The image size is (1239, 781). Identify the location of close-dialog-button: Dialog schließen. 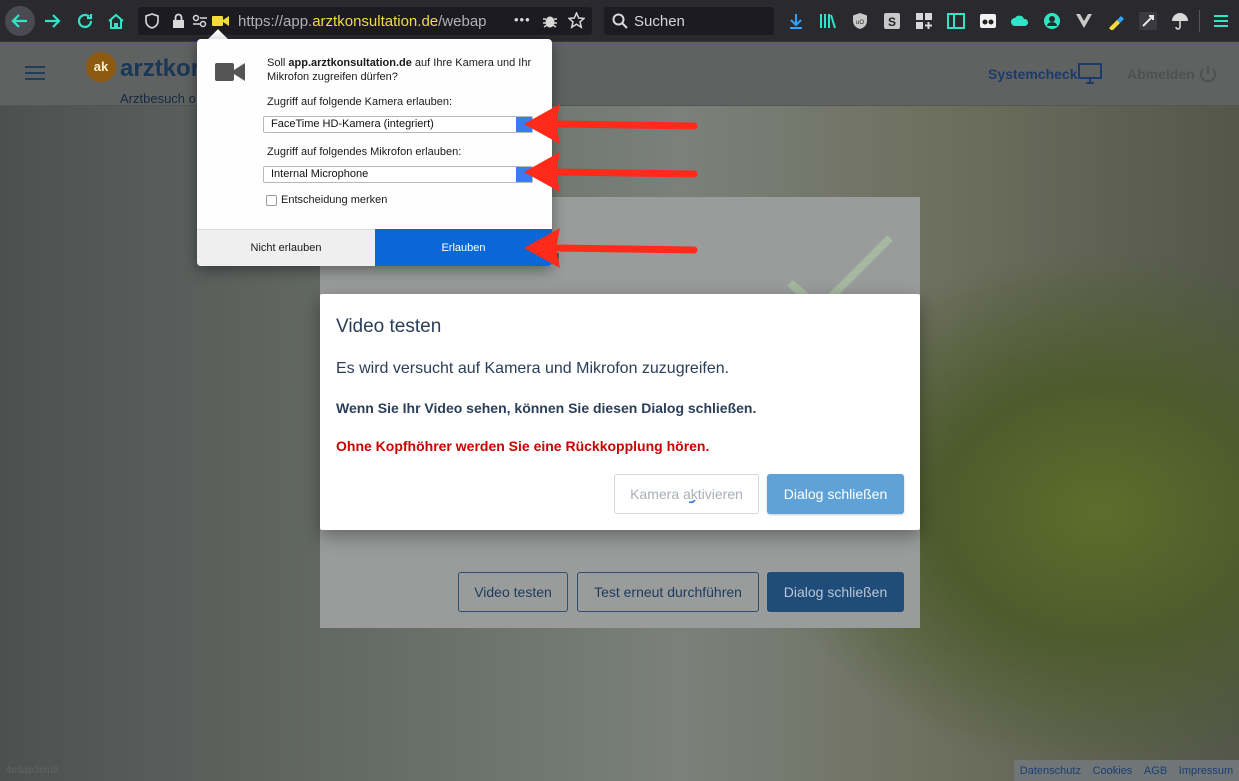
(835, 494).